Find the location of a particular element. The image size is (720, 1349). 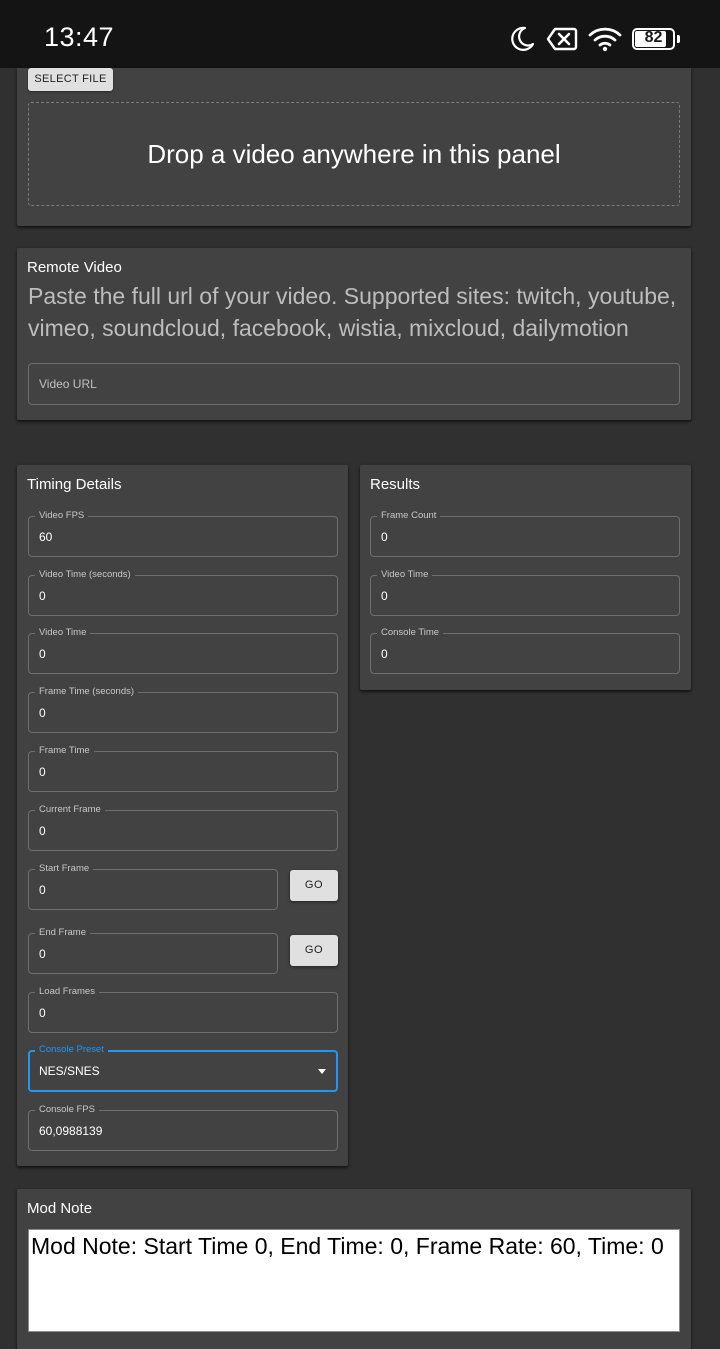

frame-time-seconds-field: Frame Time (seconds) 0 is located at coordinates (183, 709).